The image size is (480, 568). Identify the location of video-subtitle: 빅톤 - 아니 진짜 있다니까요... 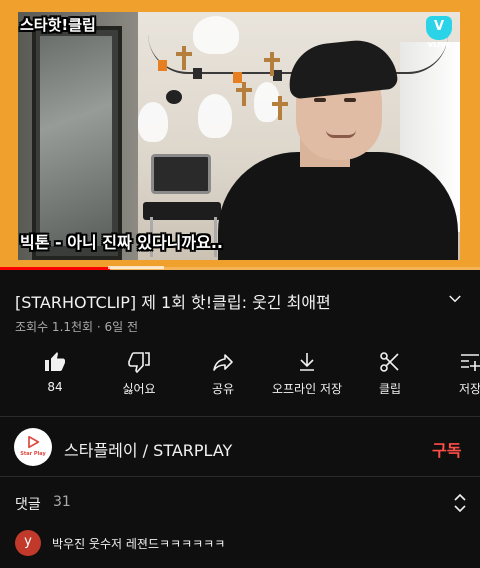
(121, 242).